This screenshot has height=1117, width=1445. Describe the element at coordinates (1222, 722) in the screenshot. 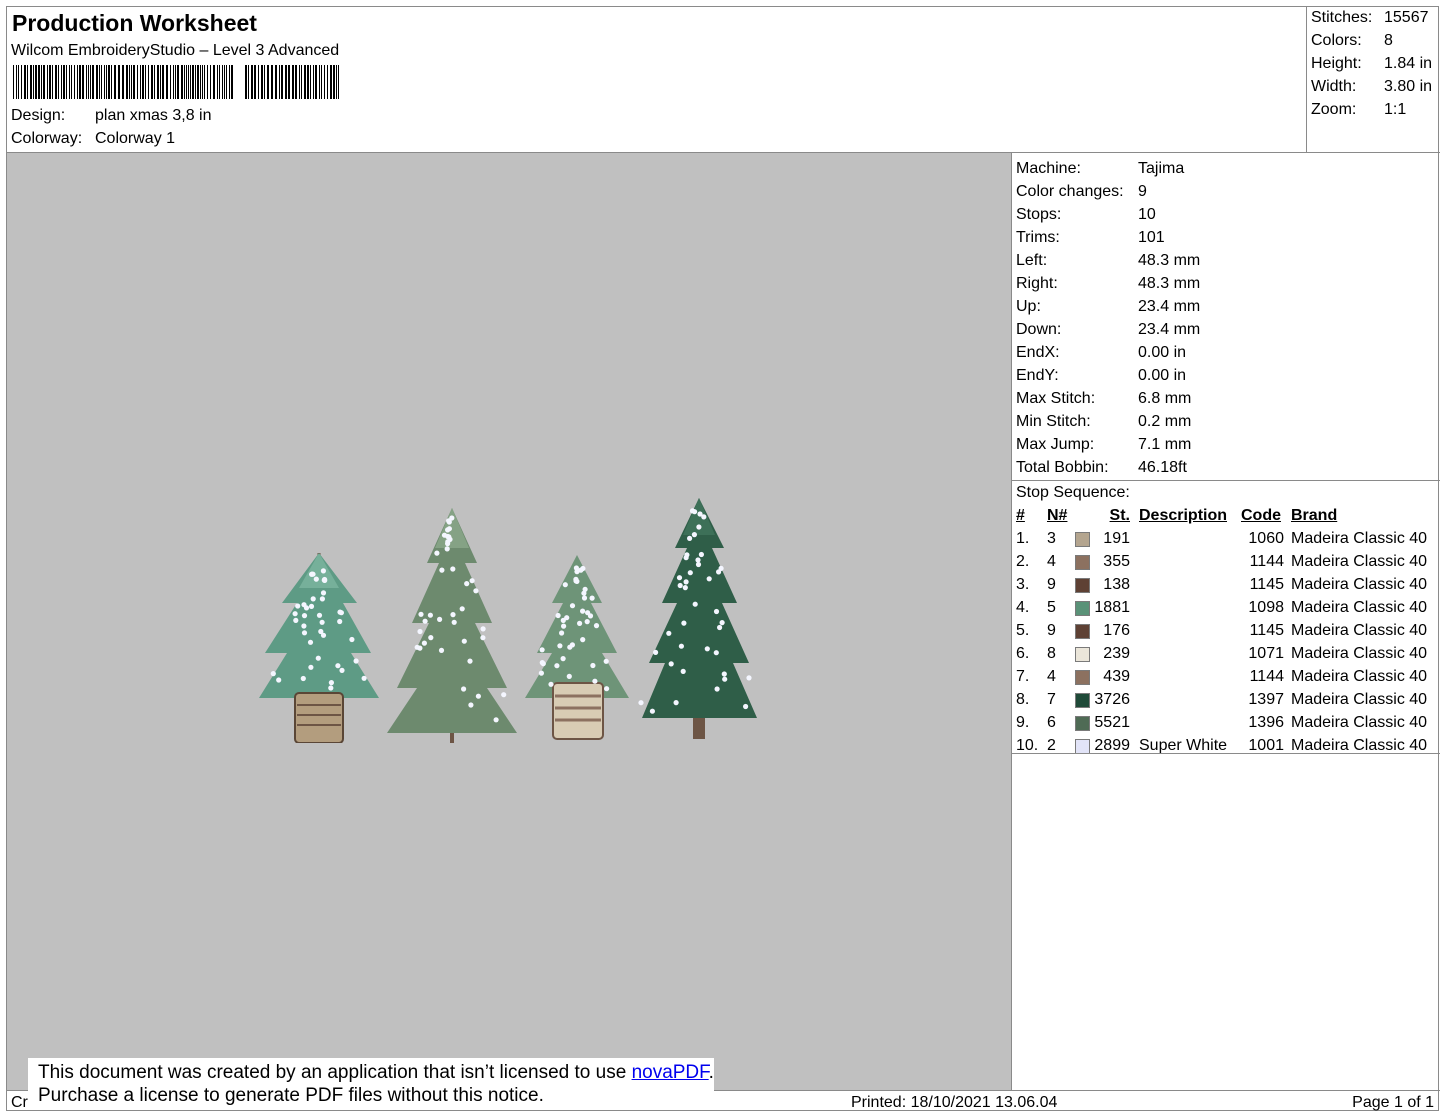

I see `table-row: 9. 6 5521 1396 Madeira Classic 40` at that location.